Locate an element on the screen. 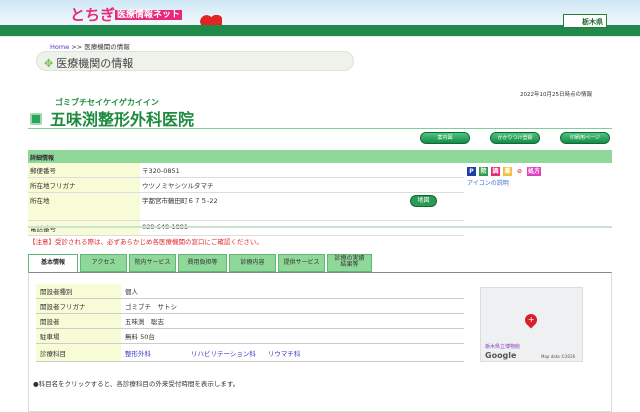 This screenshot has width=640, height=412. facility-name-text: 五味渕整形外科医院 is located at coordinates (122, 119).